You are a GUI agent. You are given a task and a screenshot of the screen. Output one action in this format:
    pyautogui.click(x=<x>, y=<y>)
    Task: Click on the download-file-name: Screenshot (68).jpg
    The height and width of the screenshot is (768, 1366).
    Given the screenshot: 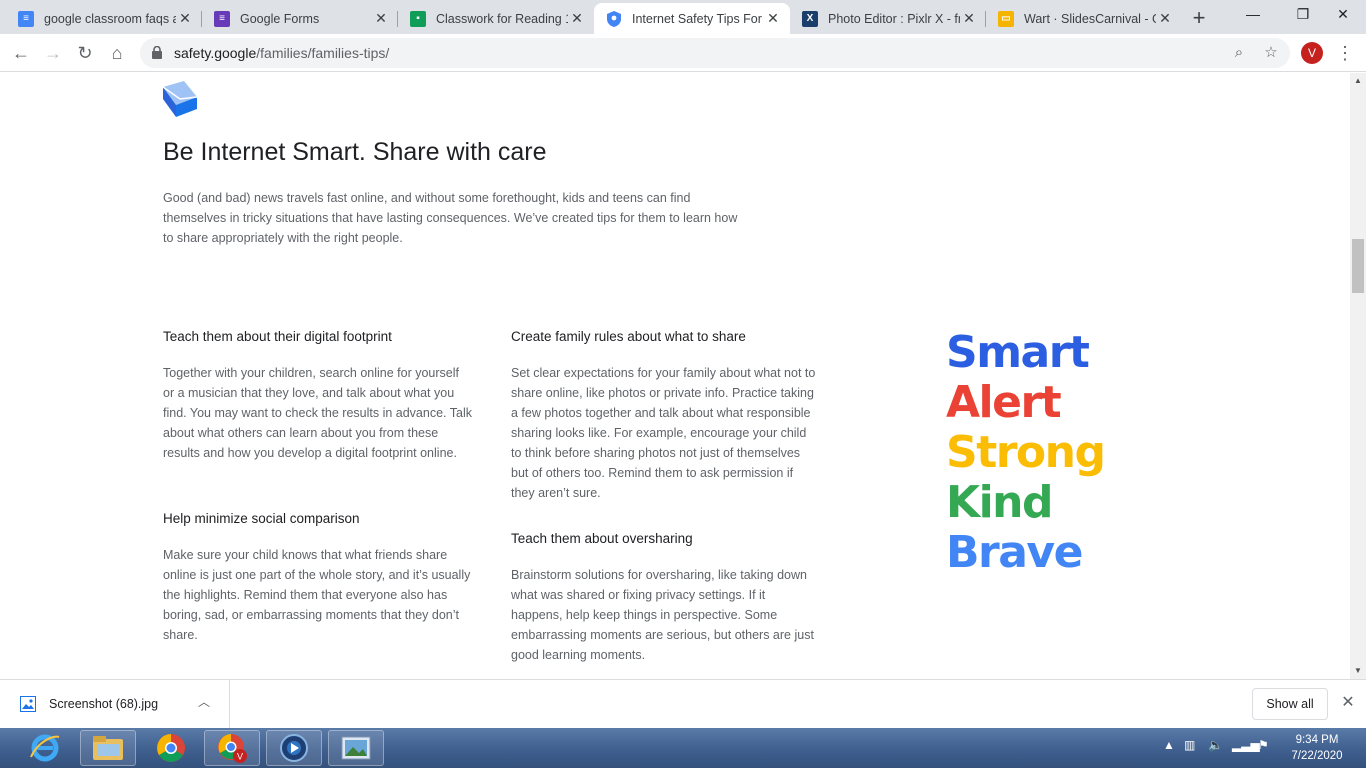 What is the action you would take?
    pyautogui.click(x=104, y=704)
    